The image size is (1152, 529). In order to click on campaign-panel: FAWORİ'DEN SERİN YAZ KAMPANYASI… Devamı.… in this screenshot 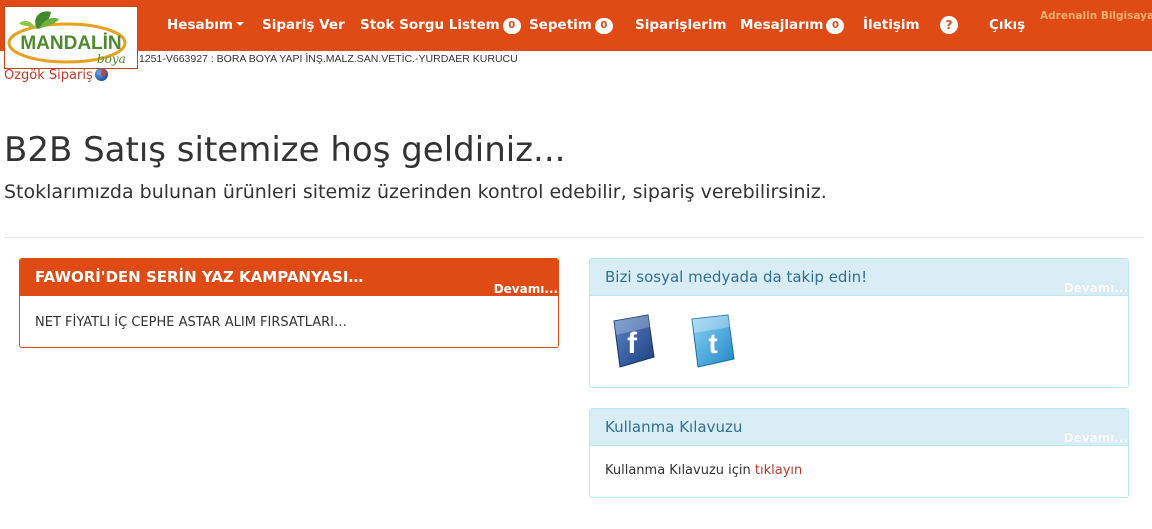, I will do `click(289, 303)`.